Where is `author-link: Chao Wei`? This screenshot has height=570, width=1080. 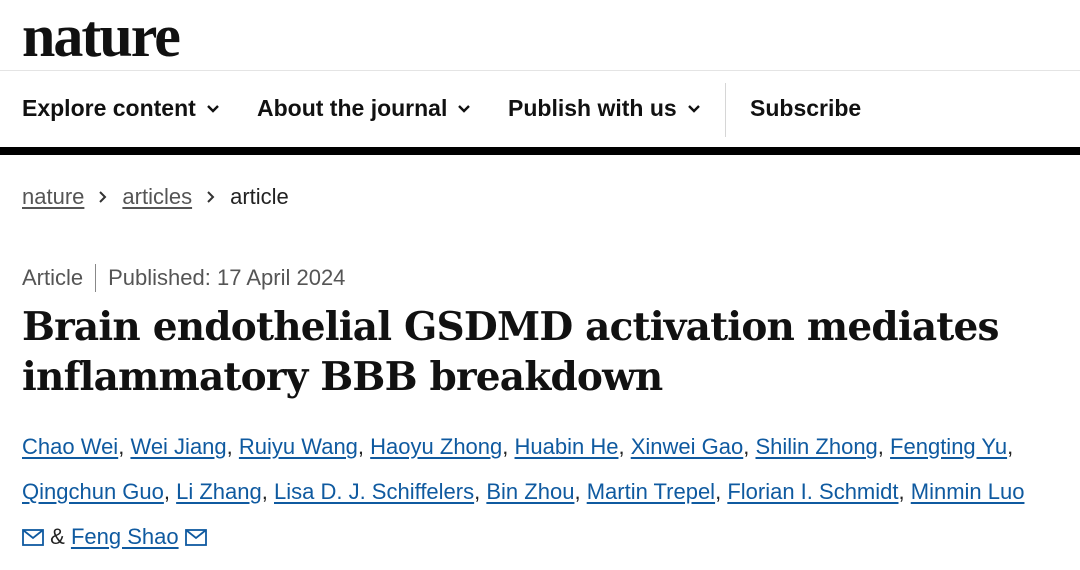
author-link: Chao Wei is located at coordinates (70, 446).